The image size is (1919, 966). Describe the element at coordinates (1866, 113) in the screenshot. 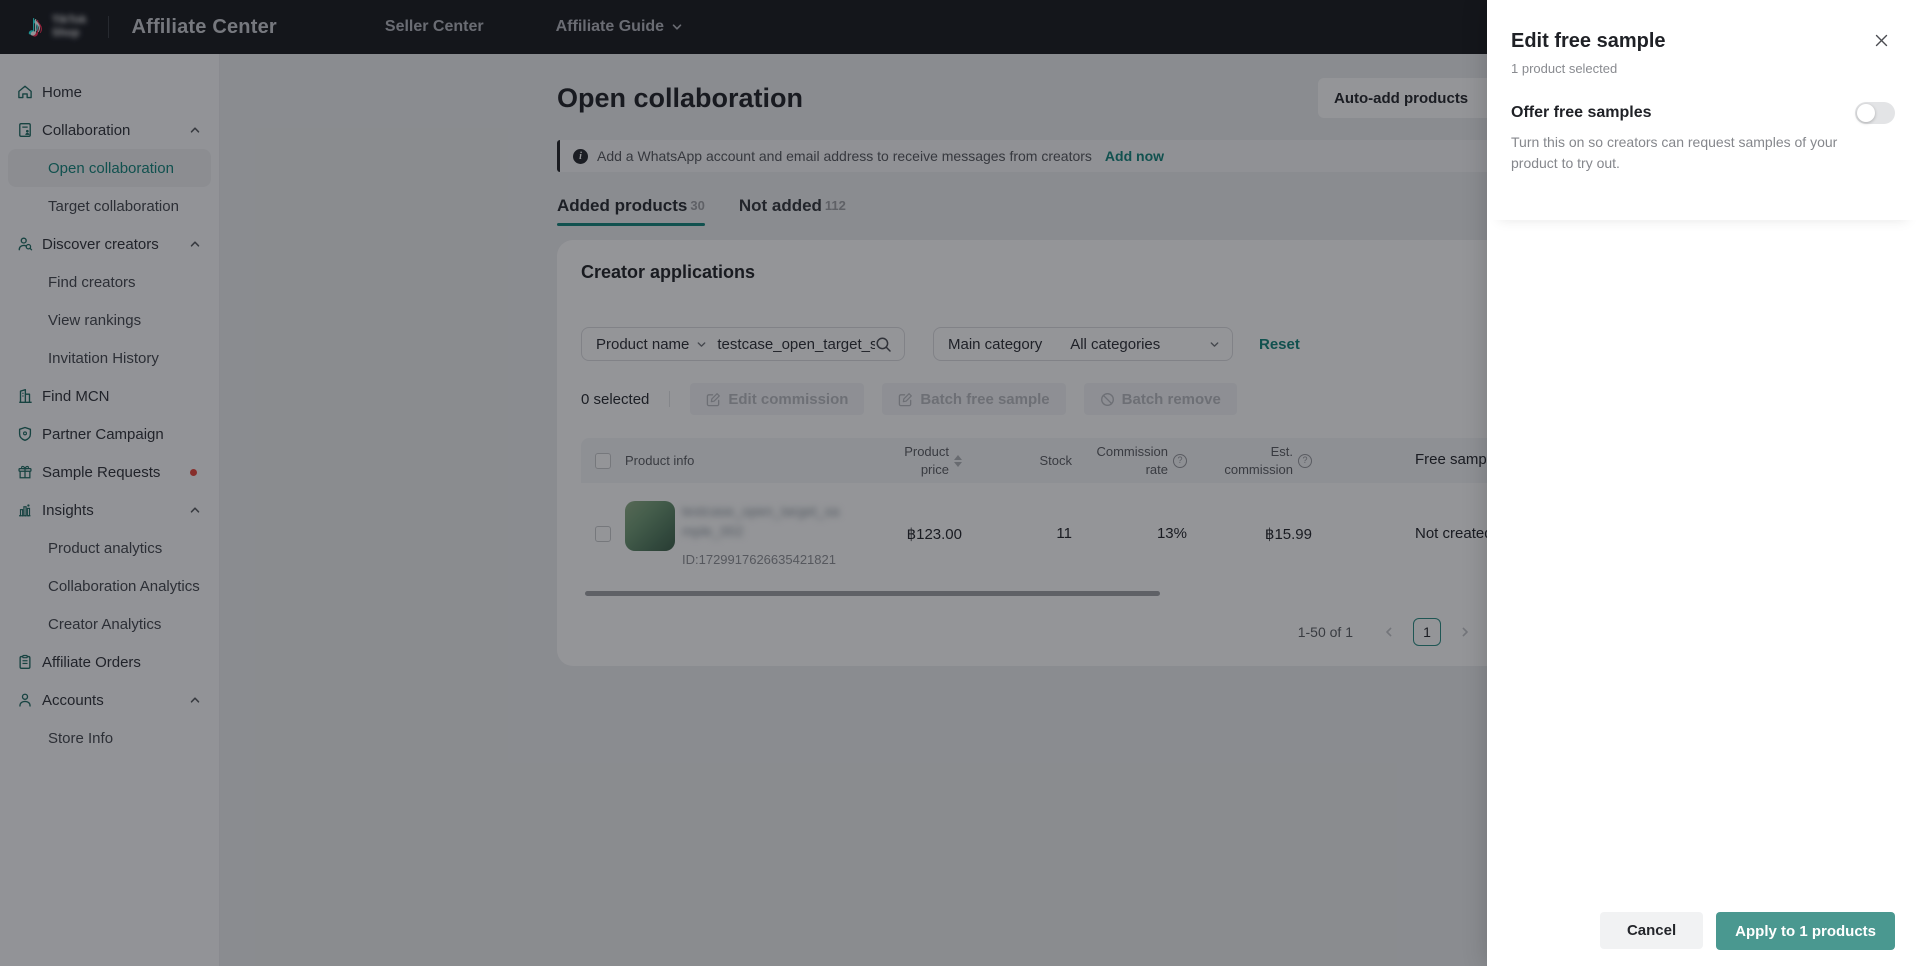

I see `toggle-knob` at that location.